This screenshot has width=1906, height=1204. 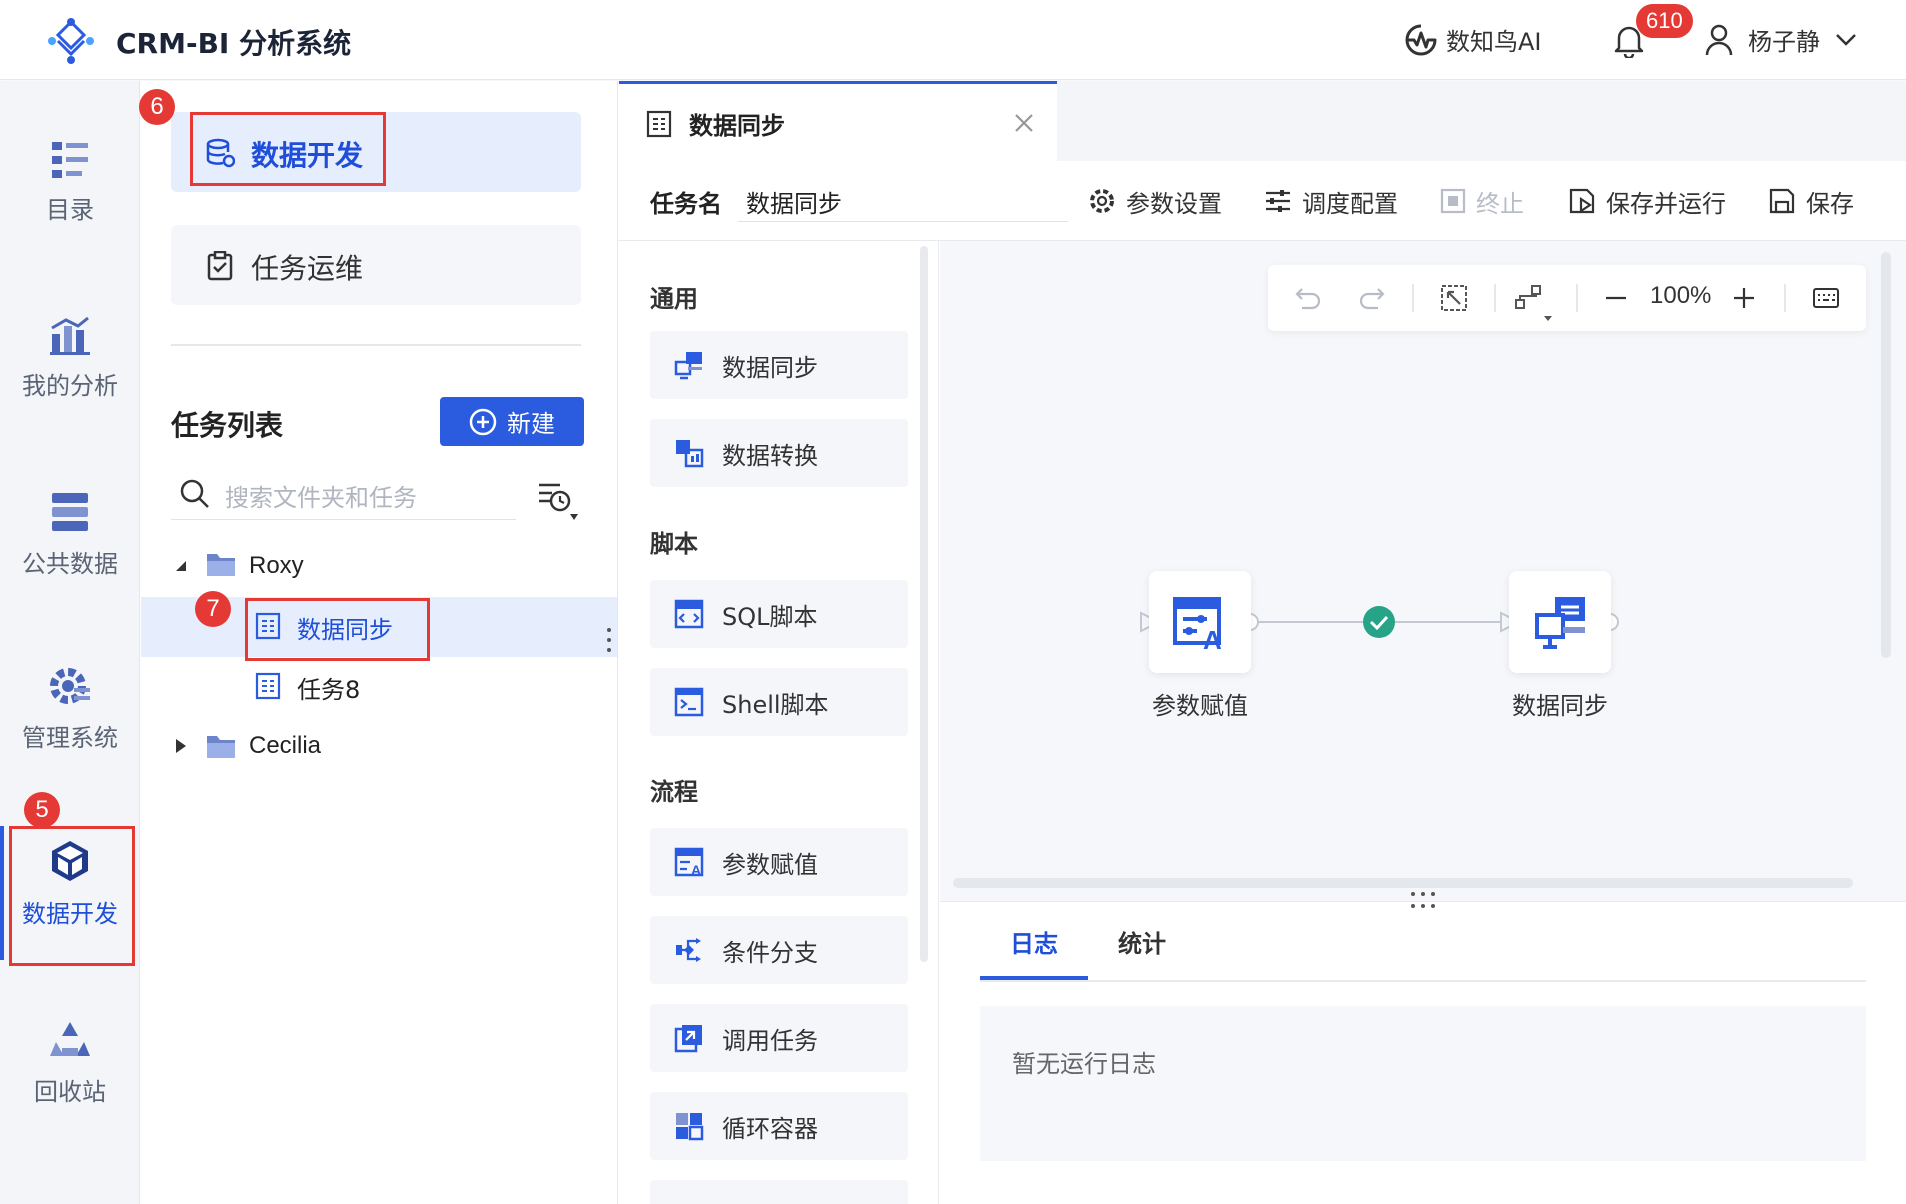 I want to click on flow-node-data-sync, so click(x=1560, y=622).